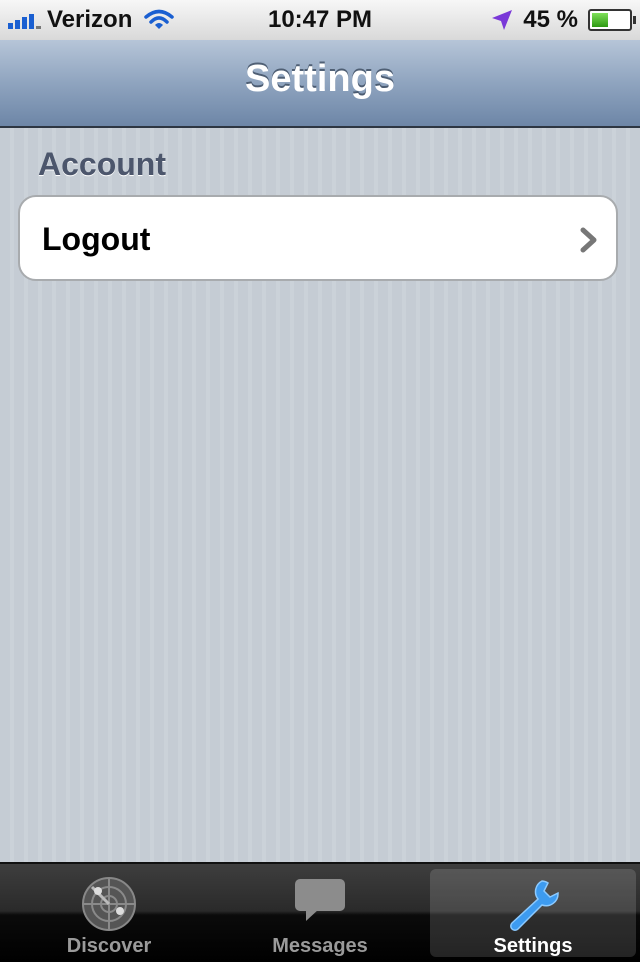 This screenshot has height=962, width=640. Describe the element at coordinates (102, 164) in the screenshot. I see `section-header-account: Account` at that location.